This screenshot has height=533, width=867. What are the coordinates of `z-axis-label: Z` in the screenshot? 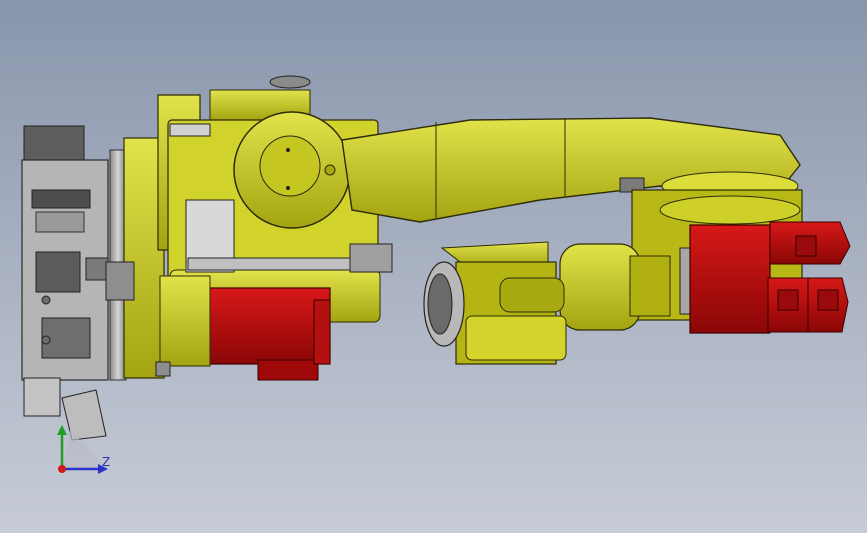 It's located at (106, 462).